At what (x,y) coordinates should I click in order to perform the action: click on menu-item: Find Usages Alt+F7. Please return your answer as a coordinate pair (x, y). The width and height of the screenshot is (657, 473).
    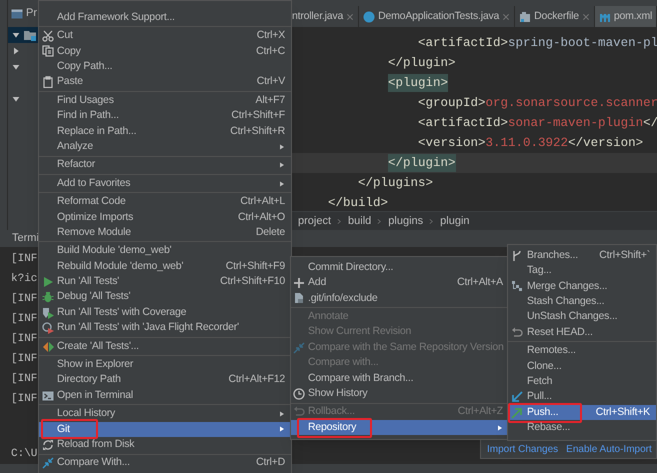
    Looking at the image, I should click on (165, 100).